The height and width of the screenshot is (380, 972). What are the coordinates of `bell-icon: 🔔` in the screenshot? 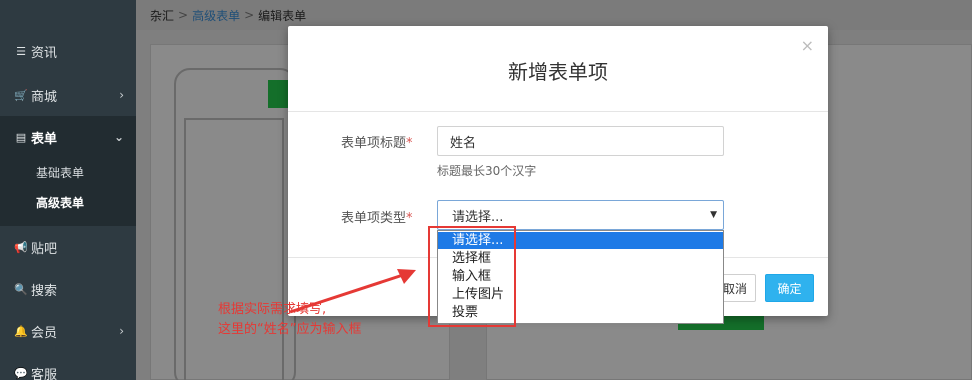 It's located at (21, 331).